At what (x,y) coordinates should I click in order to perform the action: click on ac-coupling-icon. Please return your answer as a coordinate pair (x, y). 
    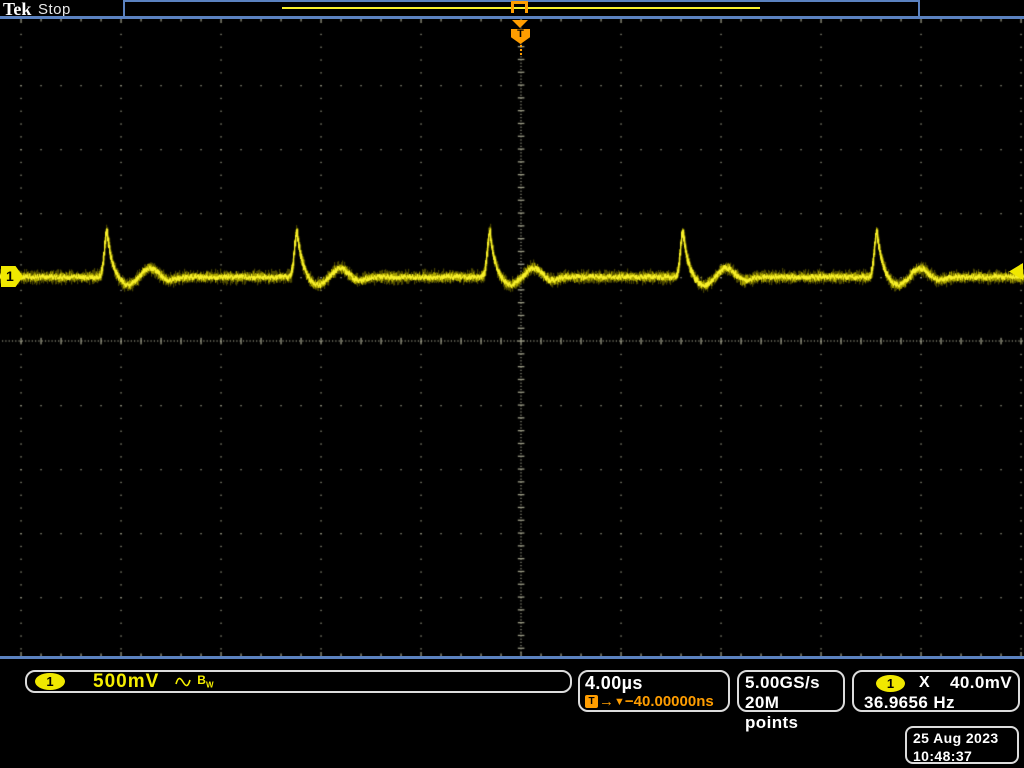
    Looking at the image, I should click on (183, 681).